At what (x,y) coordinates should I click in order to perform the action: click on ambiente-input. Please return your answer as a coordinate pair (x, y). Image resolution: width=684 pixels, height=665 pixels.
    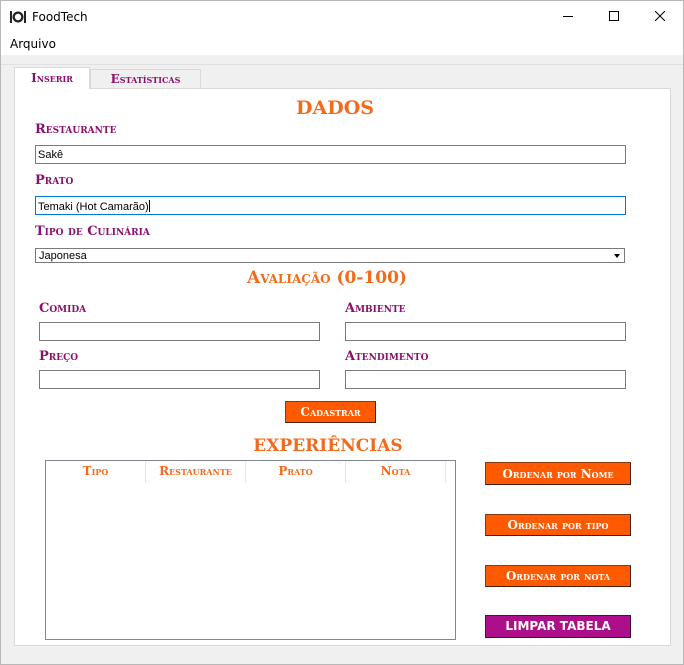
    Looking at the image, I should click on (485, 331).